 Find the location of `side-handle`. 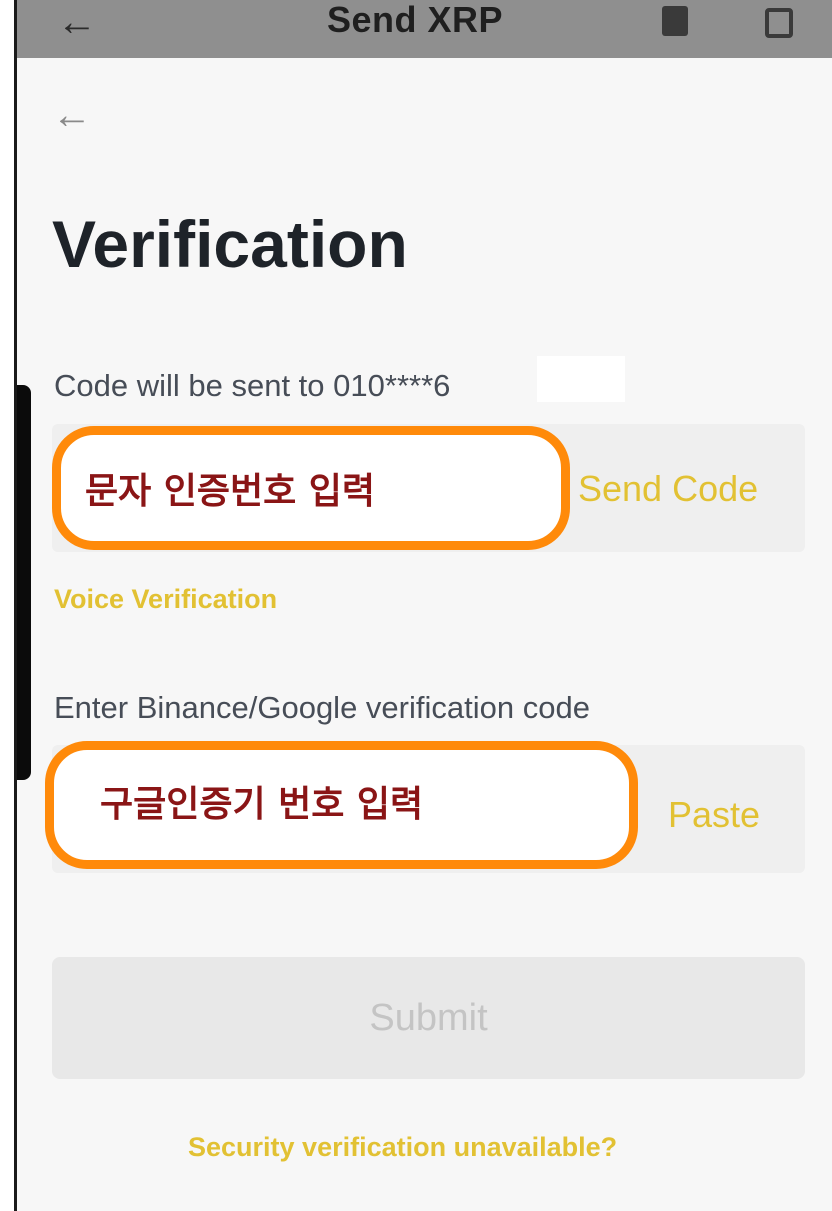

side-handle is located at coordinates (24, 582).